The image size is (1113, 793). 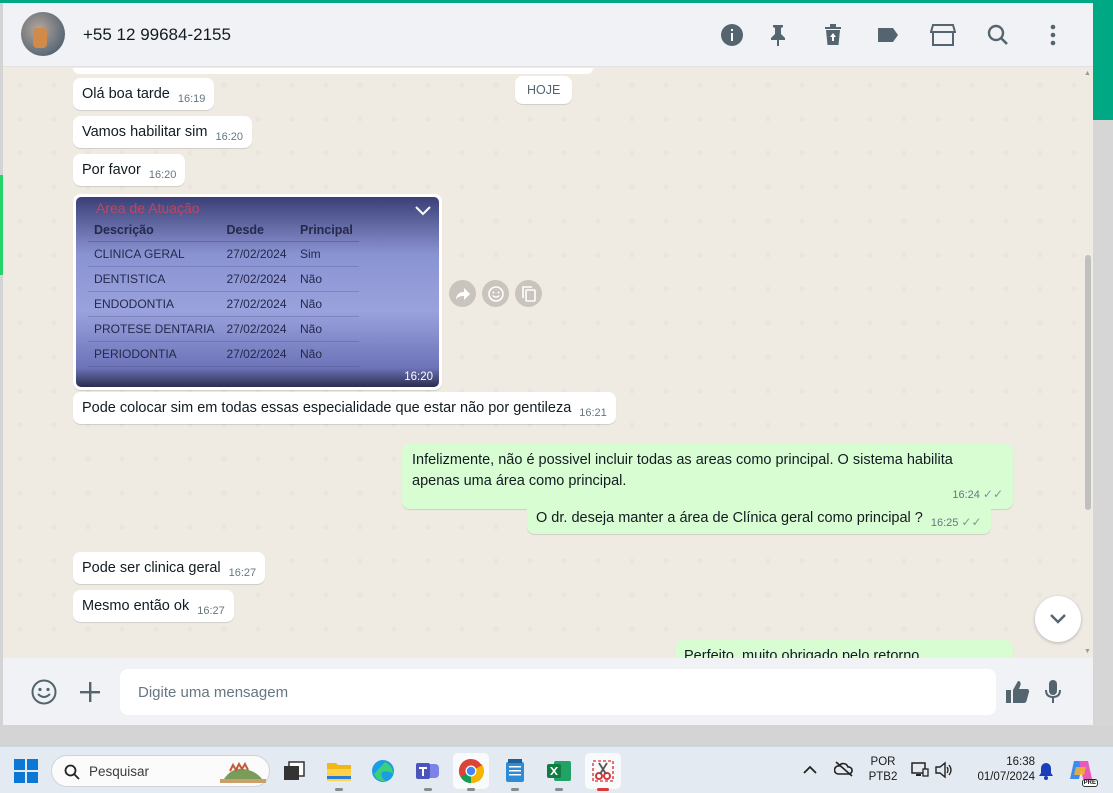 I want to click on emoji-react-icon, so click(x=495, y=293).